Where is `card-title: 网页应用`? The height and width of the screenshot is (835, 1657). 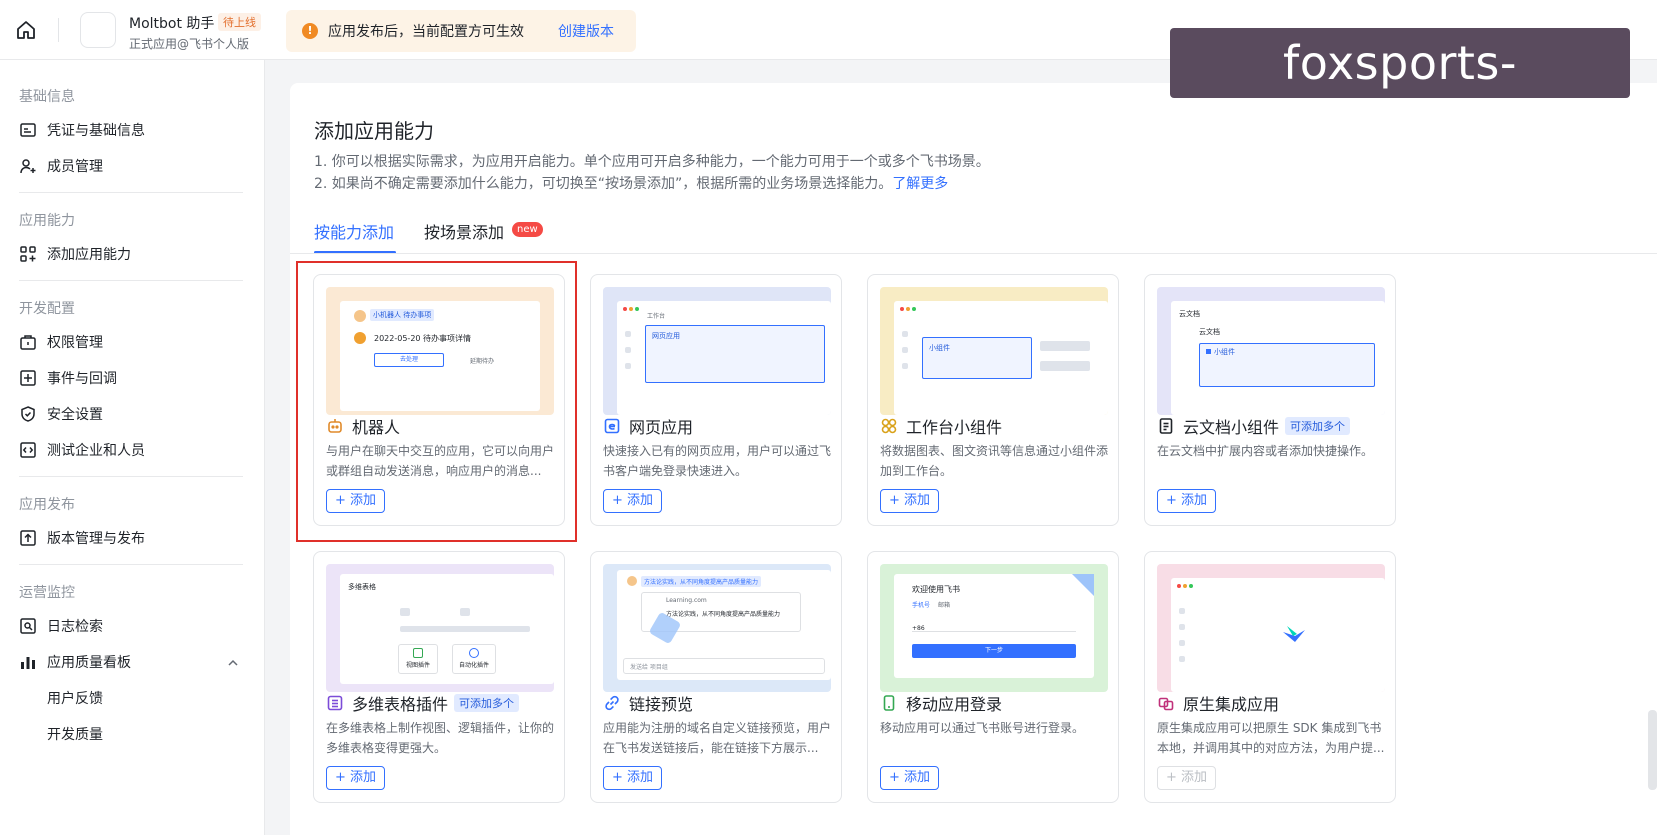
card-title: 网页应用 is located at coordinates (648, 426).